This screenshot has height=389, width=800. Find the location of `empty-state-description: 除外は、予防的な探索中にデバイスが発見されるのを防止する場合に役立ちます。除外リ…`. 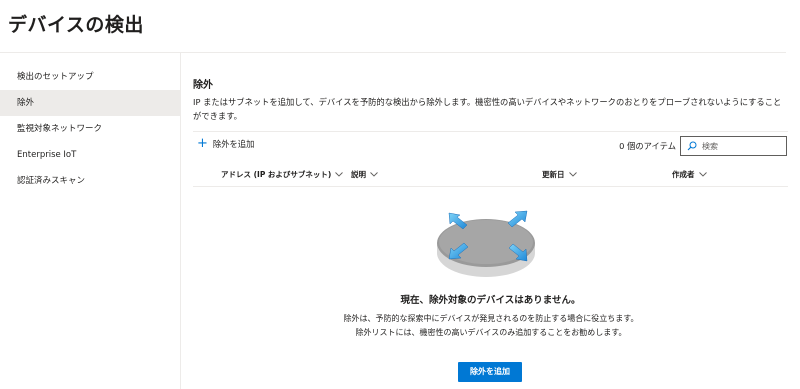

empty-state-description: 除外は、予防的な探索中にデバイスが発見されるのを防止する場合に役立ちます。除外リ… is located at coordinates (491, 325).